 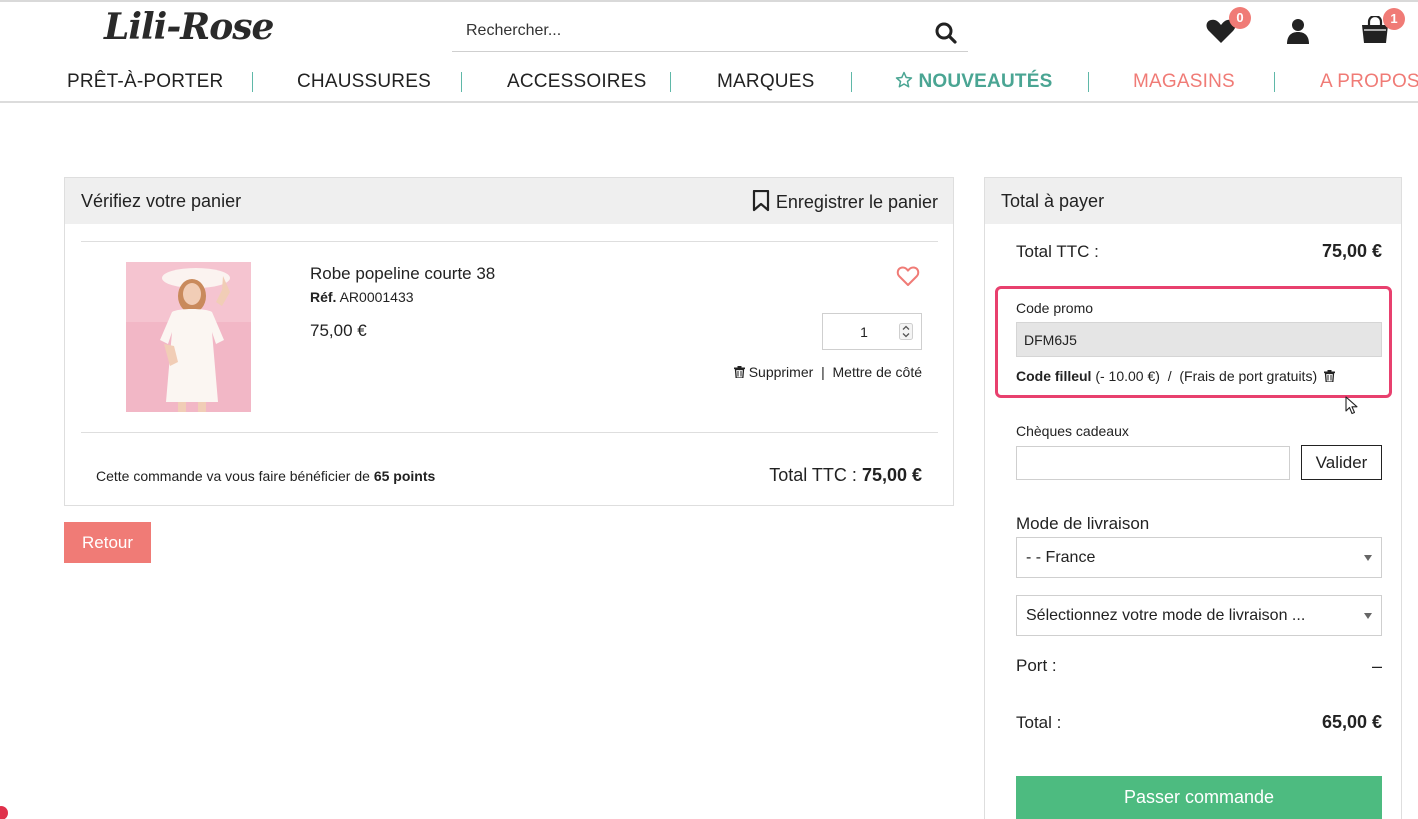 What do you see at coordinates (828, 372) in the screenshot?
I see `item-actions: Supprimer | Mettre de côté` at bounding box center [828, 372].